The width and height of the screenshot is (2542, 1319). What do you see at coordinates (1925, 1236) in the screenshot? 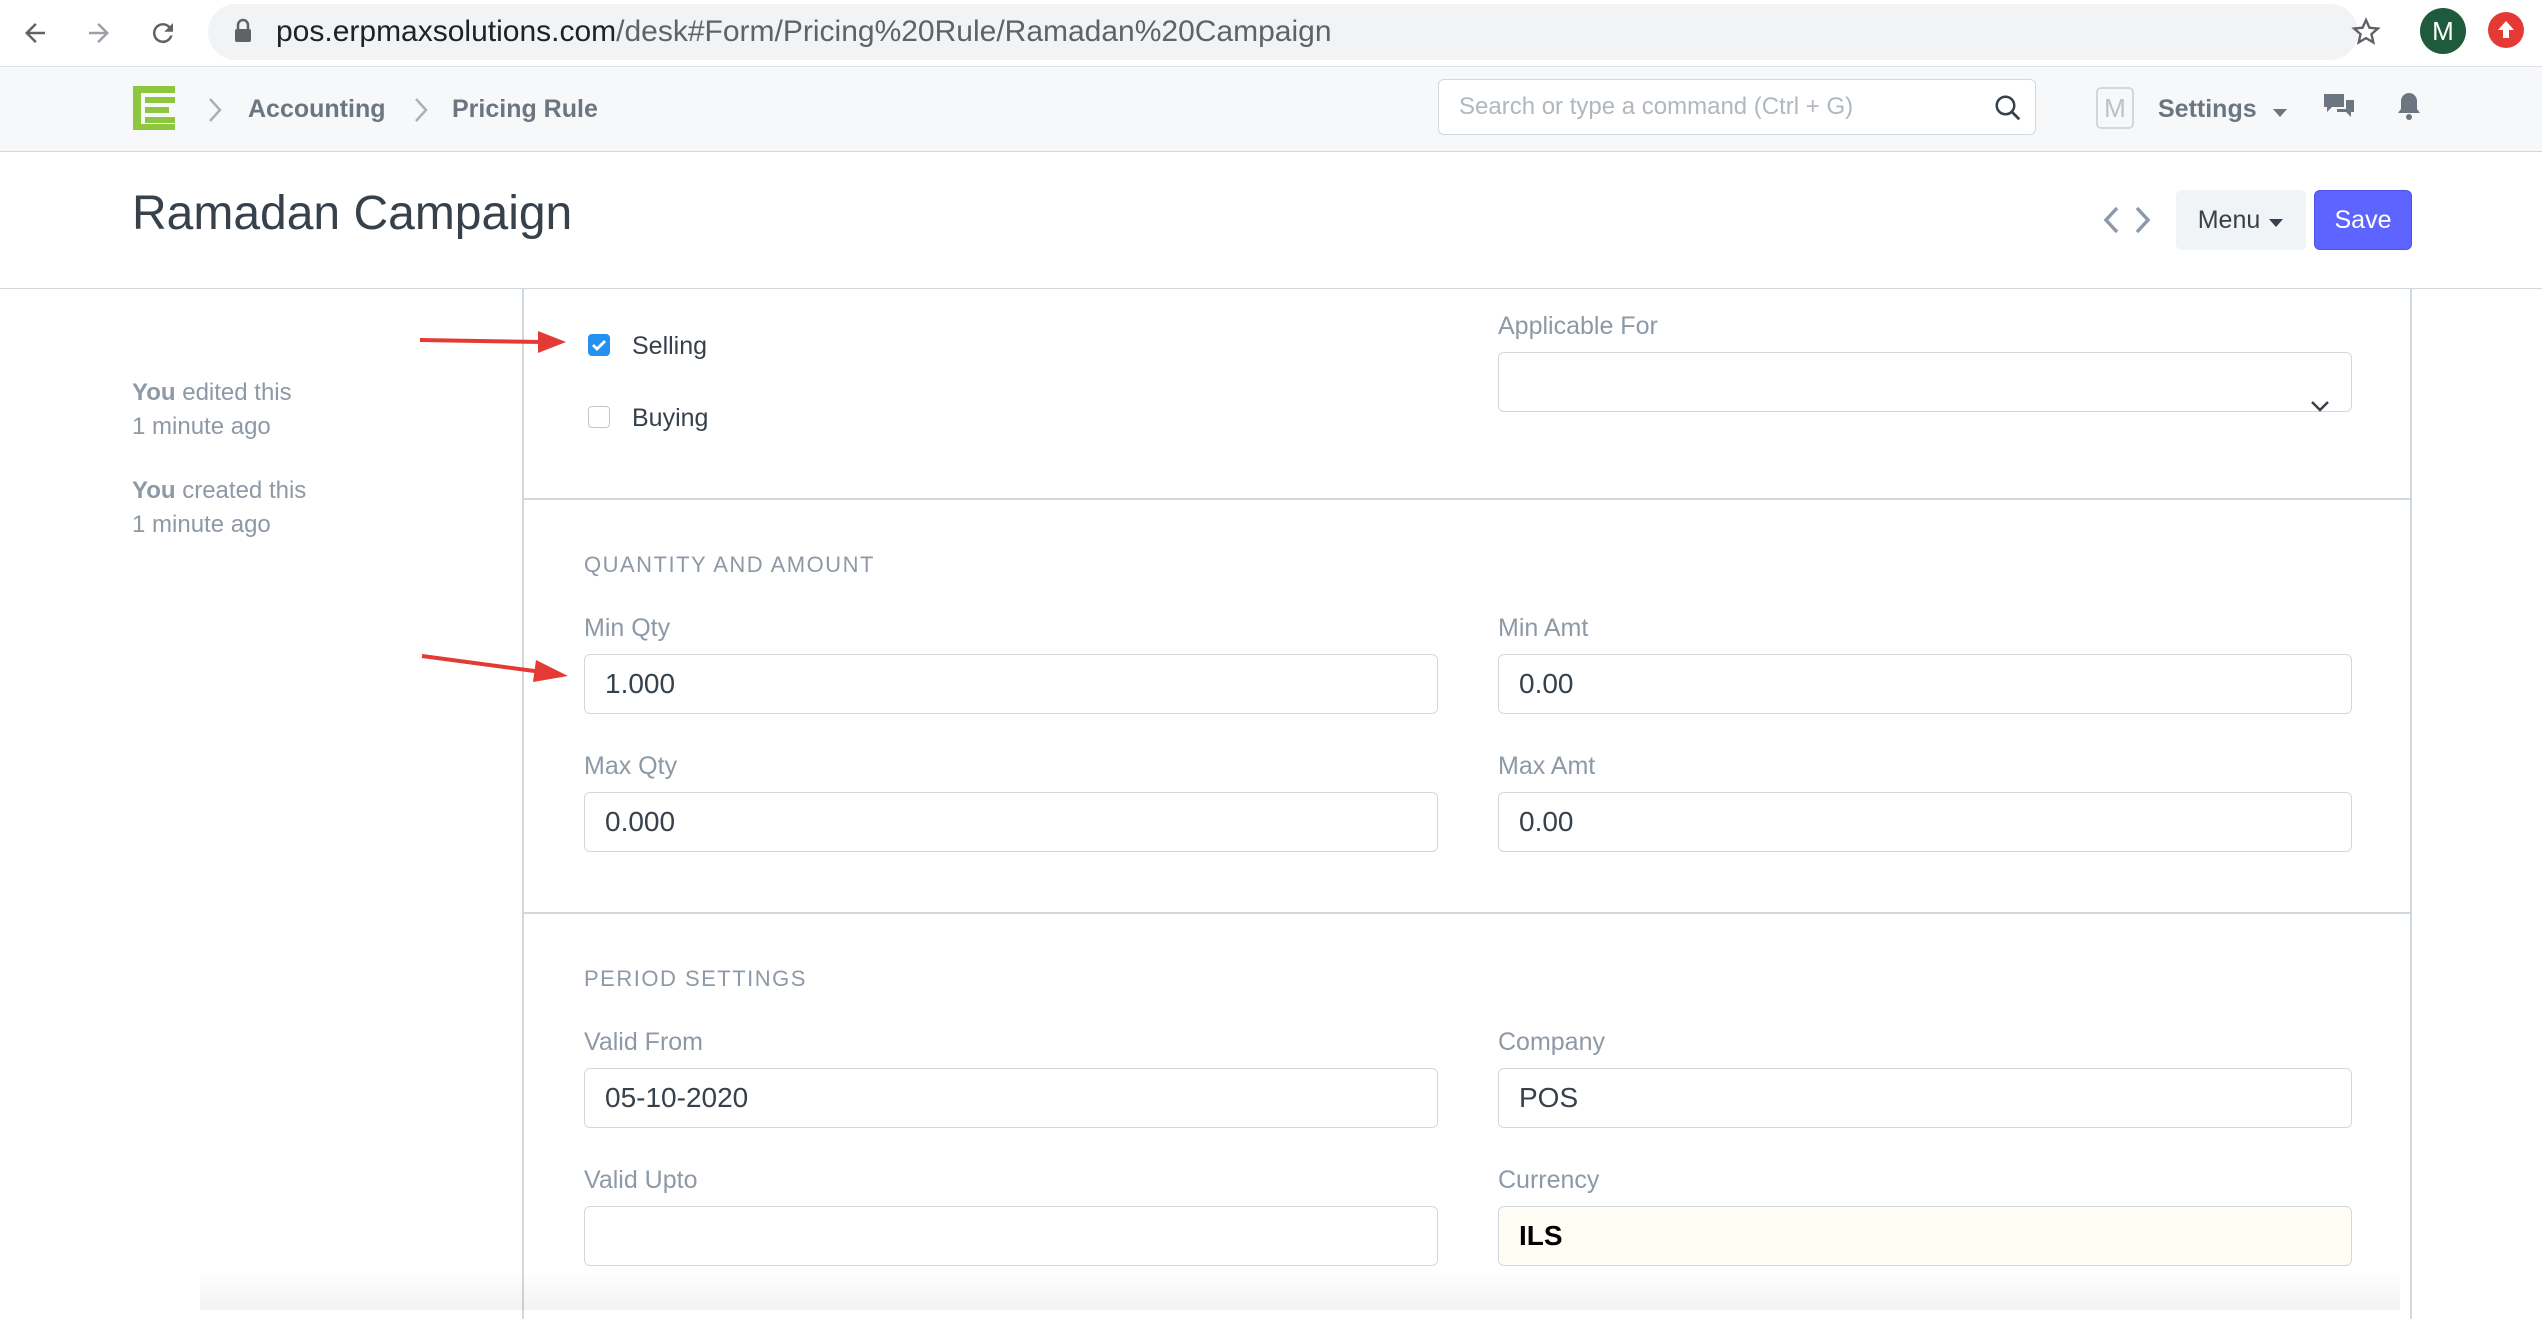
I see `currency-input: ILS` at bounding box center [1925, 1236].